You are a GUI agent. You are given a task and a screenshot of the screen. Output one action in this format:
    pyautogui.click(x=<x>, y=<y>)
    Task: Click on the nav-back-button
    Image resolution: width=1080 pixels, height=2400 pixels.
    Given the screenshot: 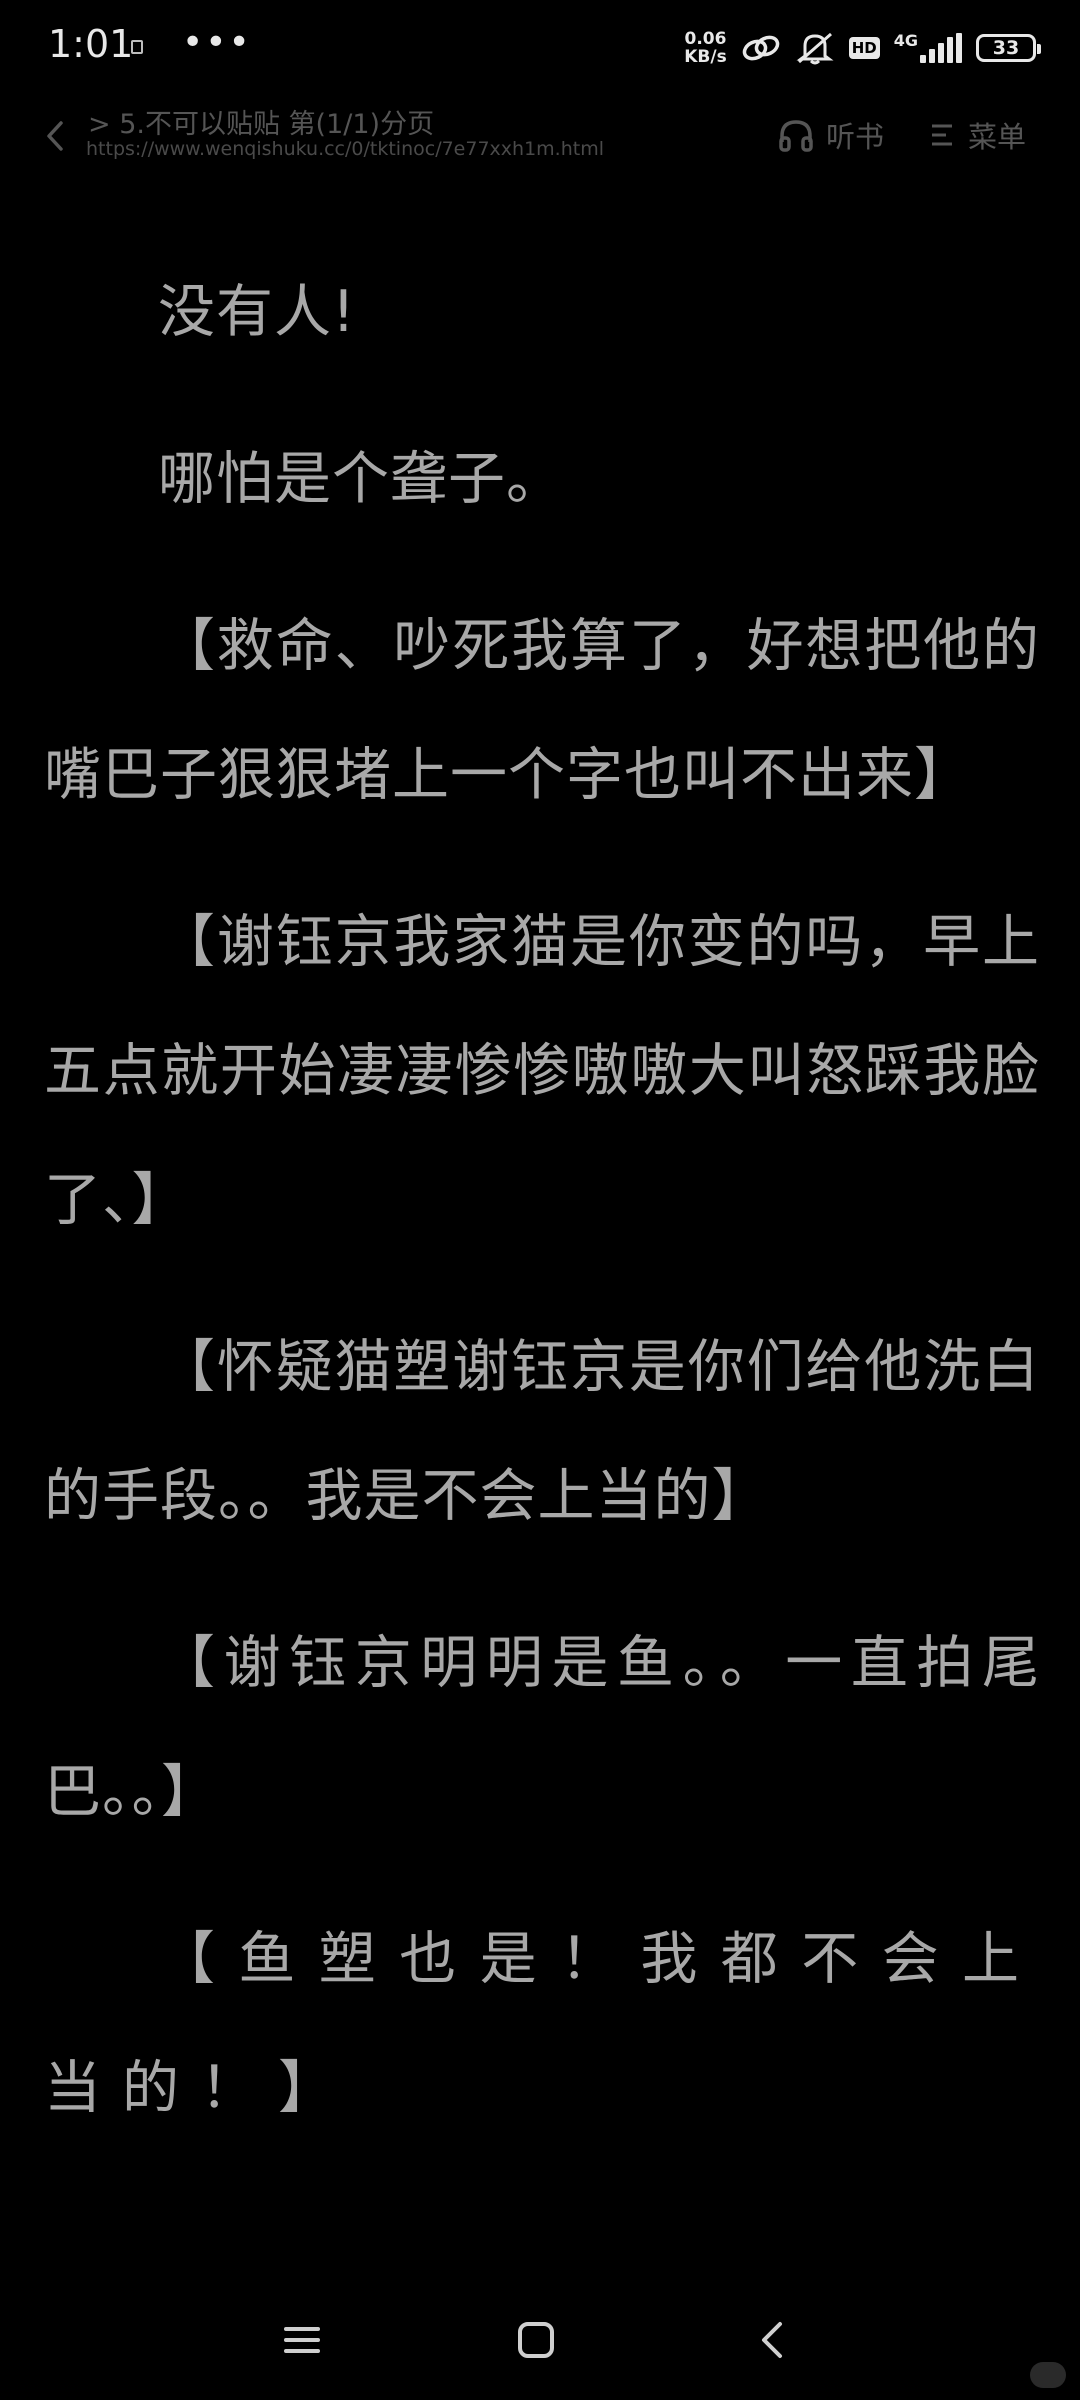 What is the action you would take?
    pyautogui.click(x=772, y=2340)
    